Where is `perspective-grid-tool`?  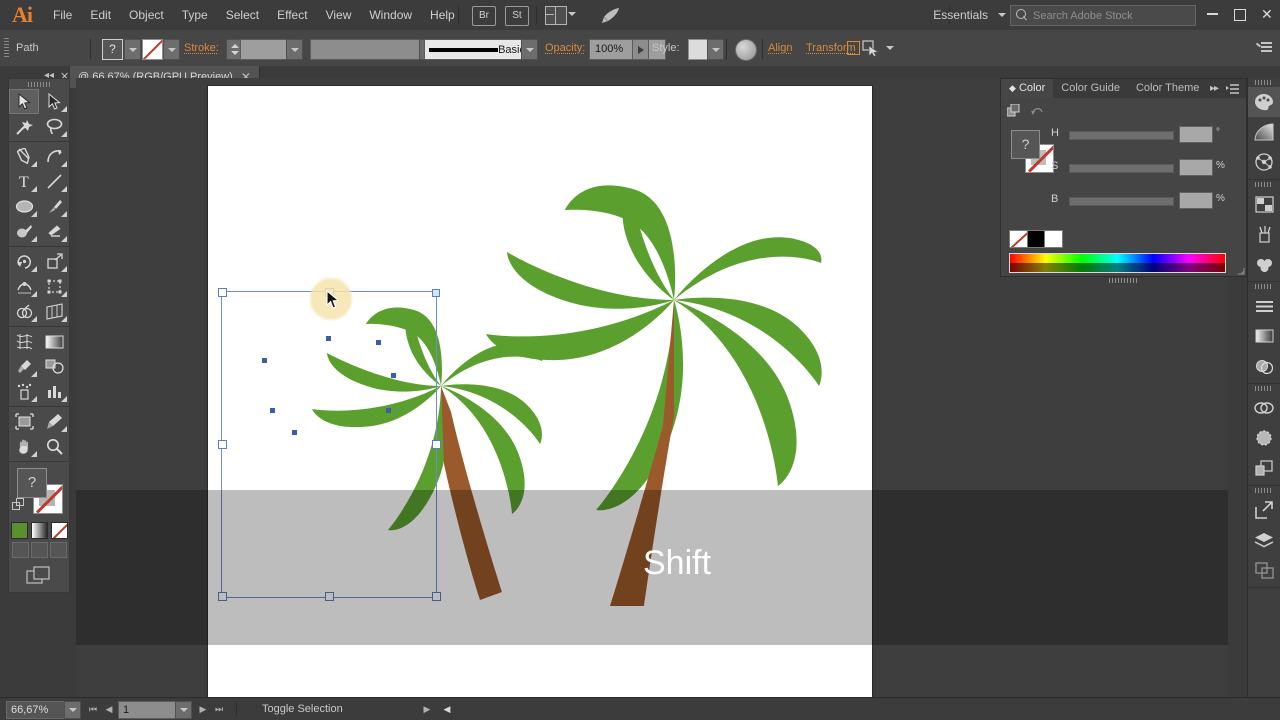 perspective-grid-tool is located at coordinates (54, 311).